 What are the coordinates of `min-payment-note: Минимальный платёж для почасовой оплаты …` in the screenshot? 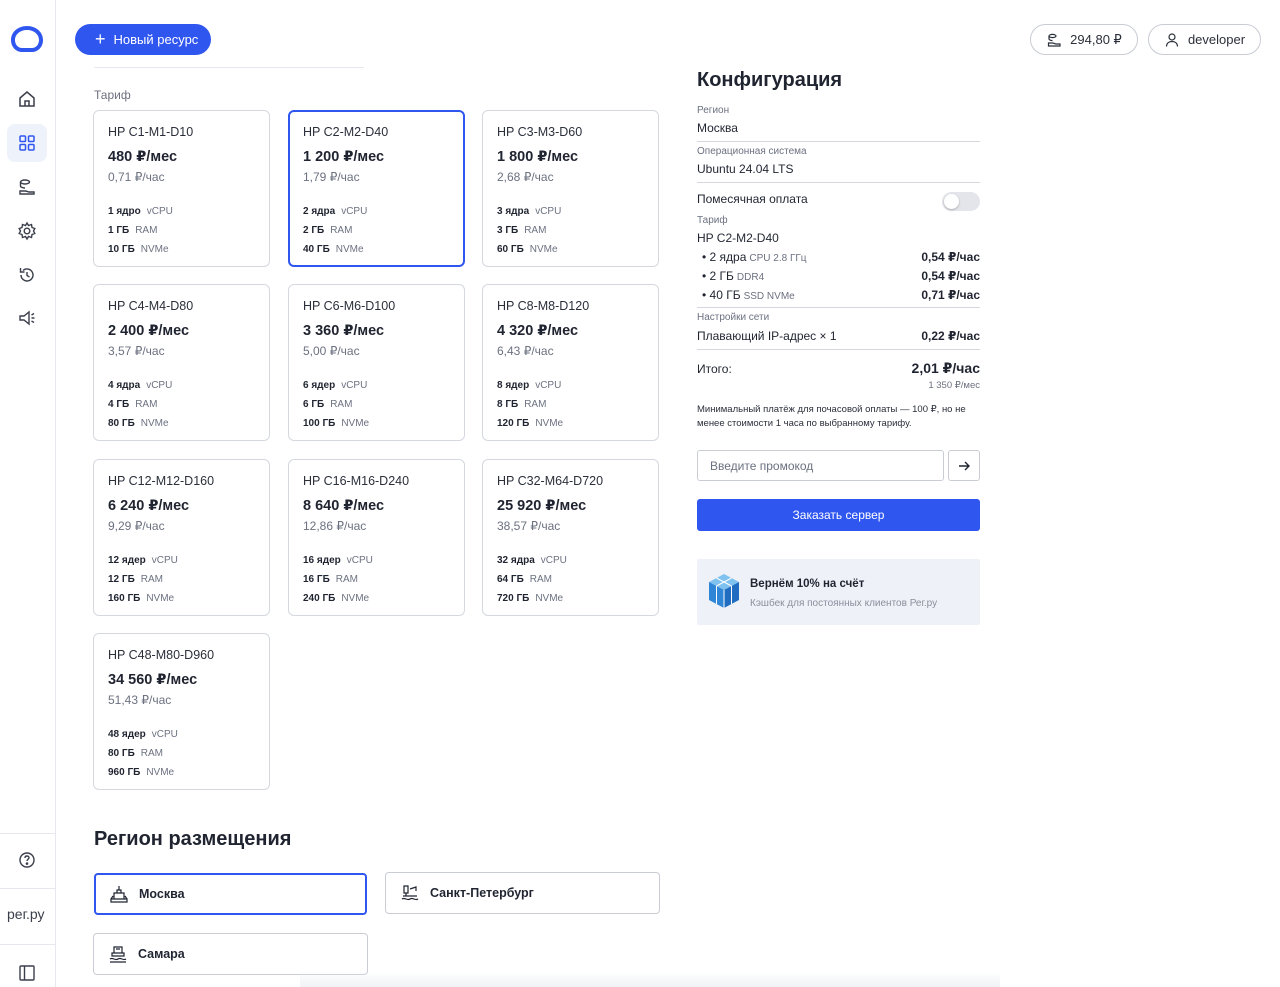 It's located at (831, 416).